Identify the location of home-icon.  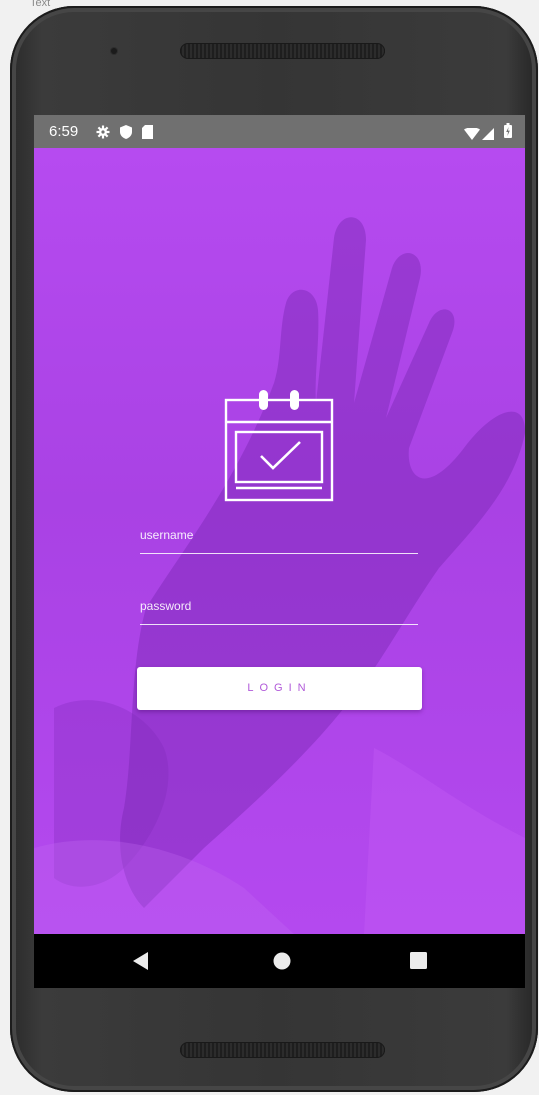
(282, 963).